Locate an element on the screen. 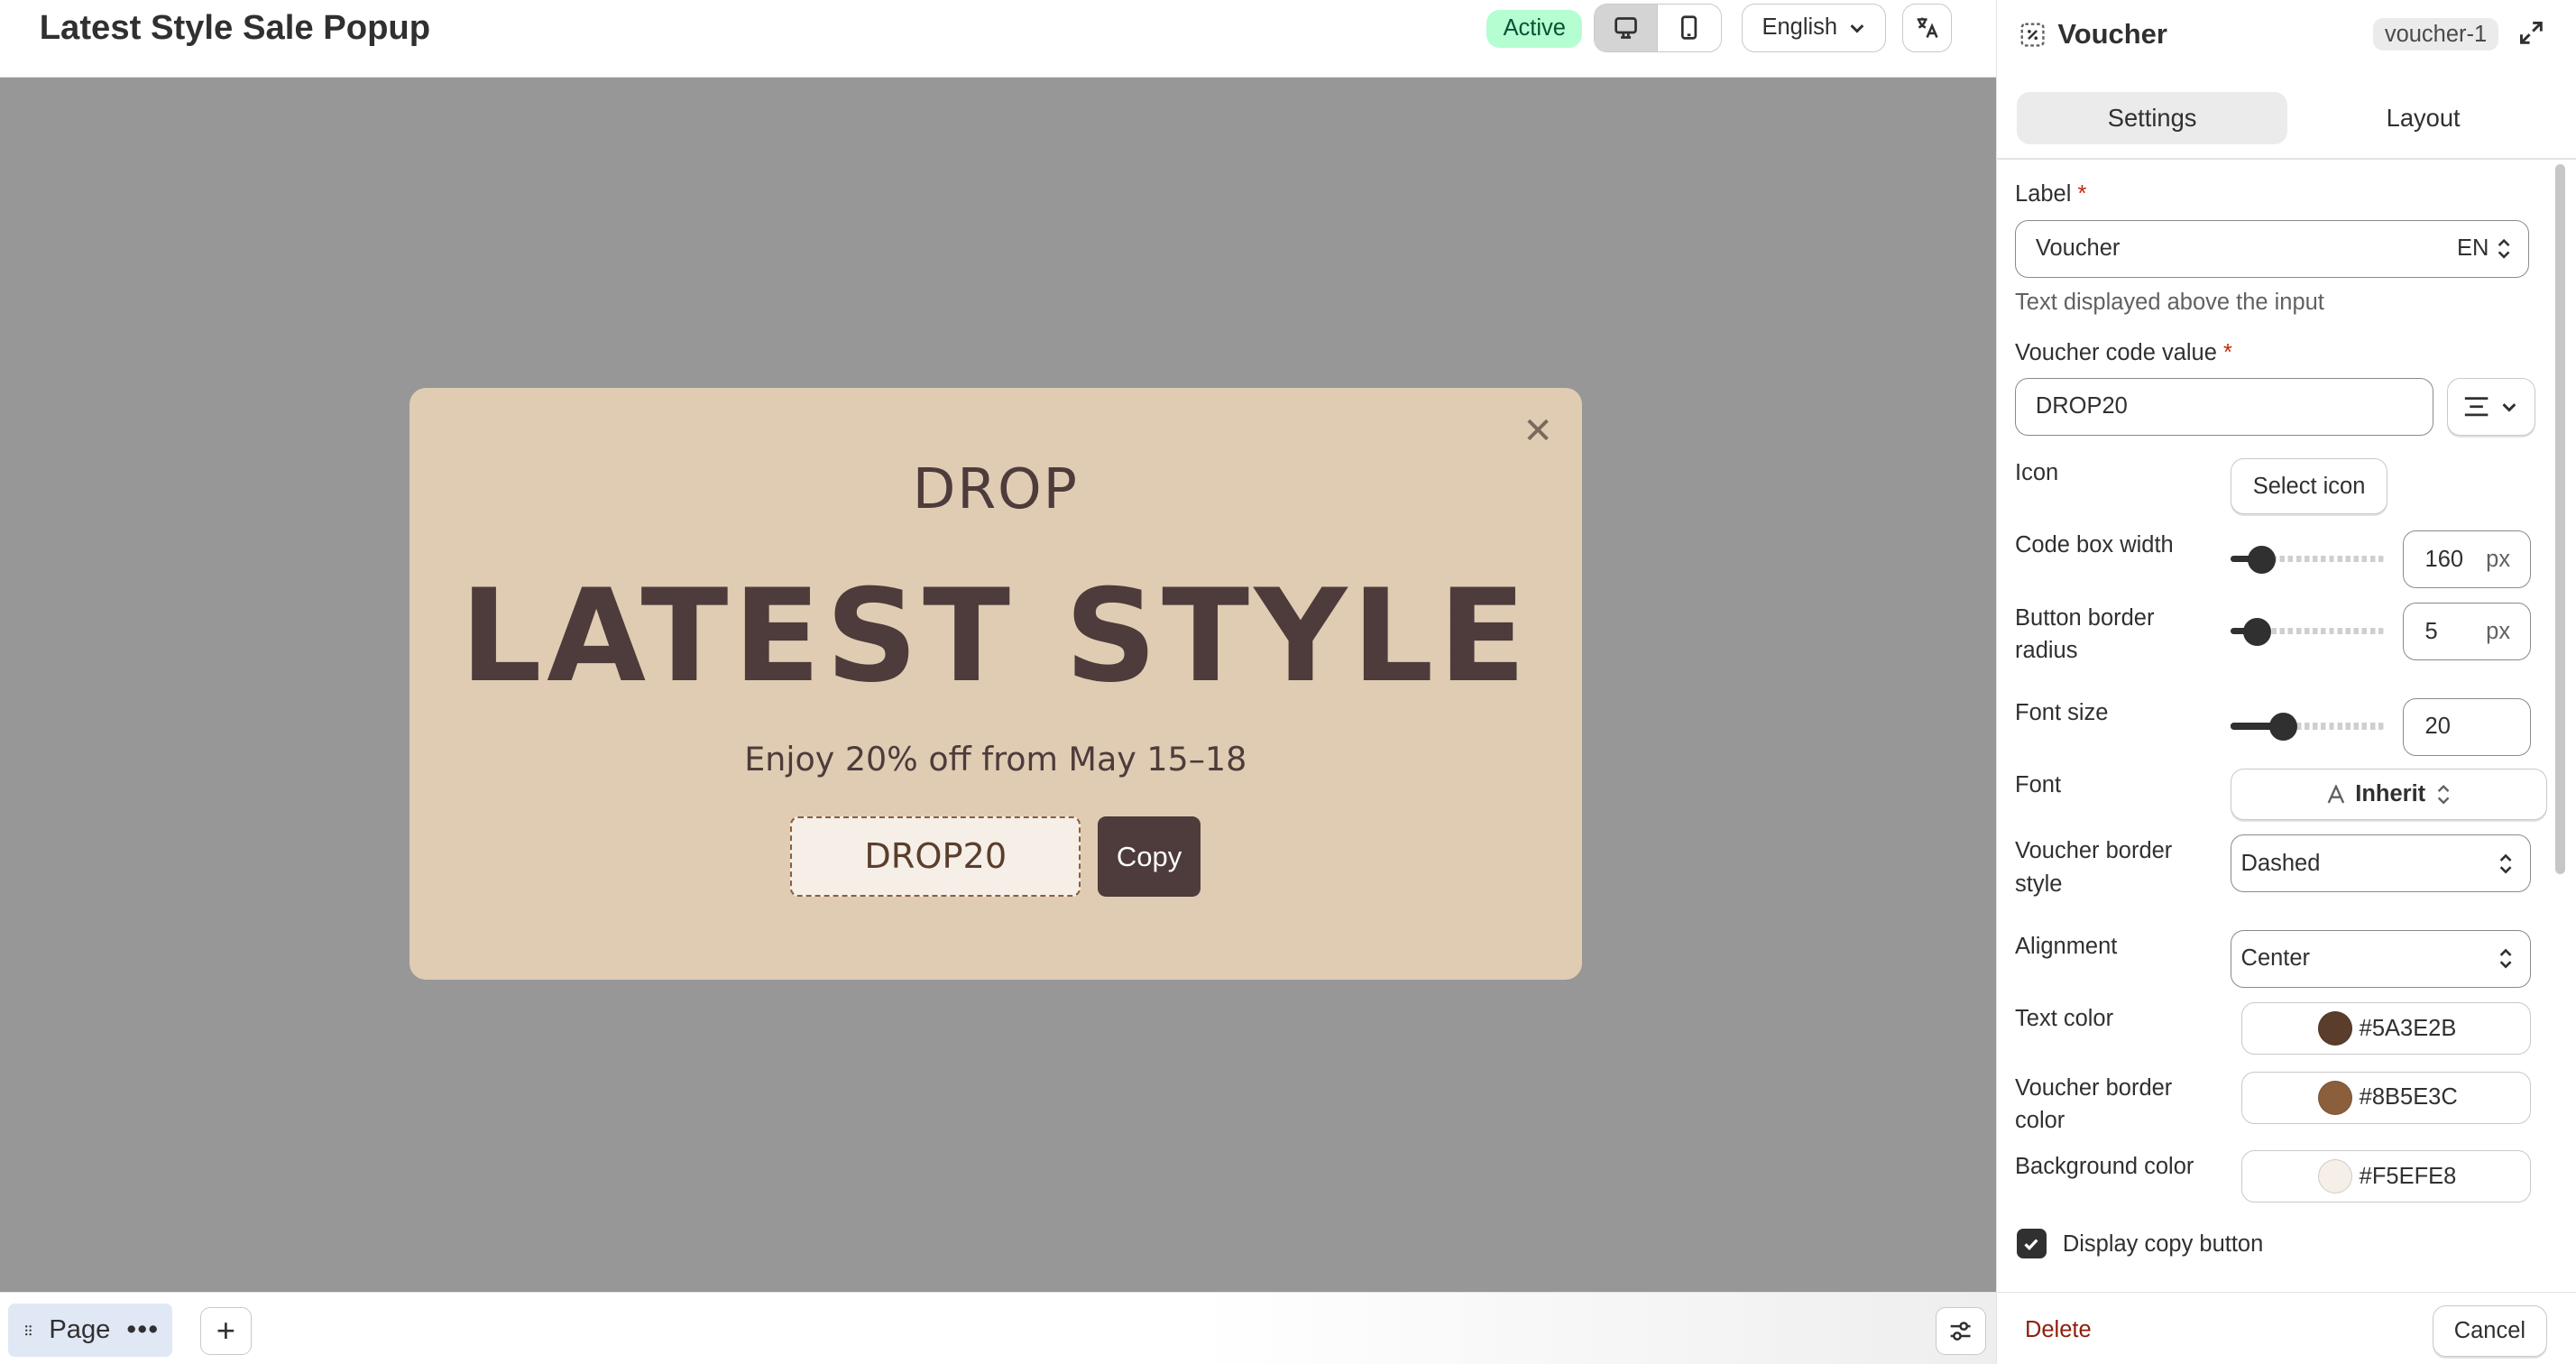 The height and width of the screenshot is (1364, 2576). drag-handle-icon is located at coordinates (28, 1330).